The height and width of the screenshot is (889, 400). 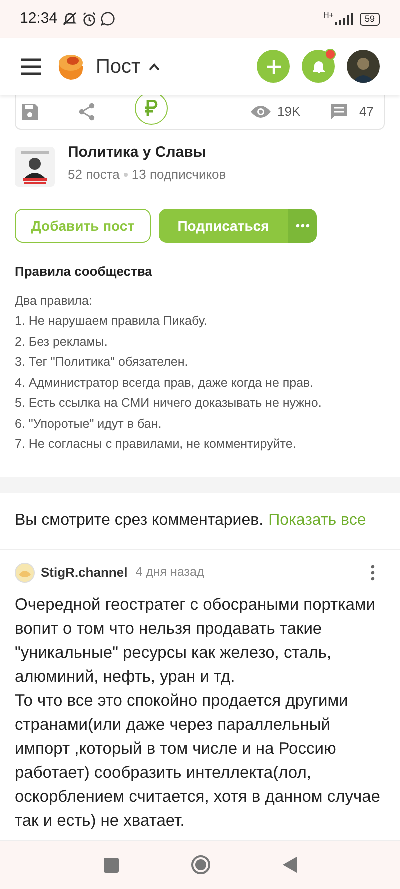 What do you see at coordinates (290, 112) in the screenshot?
I see `views-count: 19K` at bounding box center [290, 112].